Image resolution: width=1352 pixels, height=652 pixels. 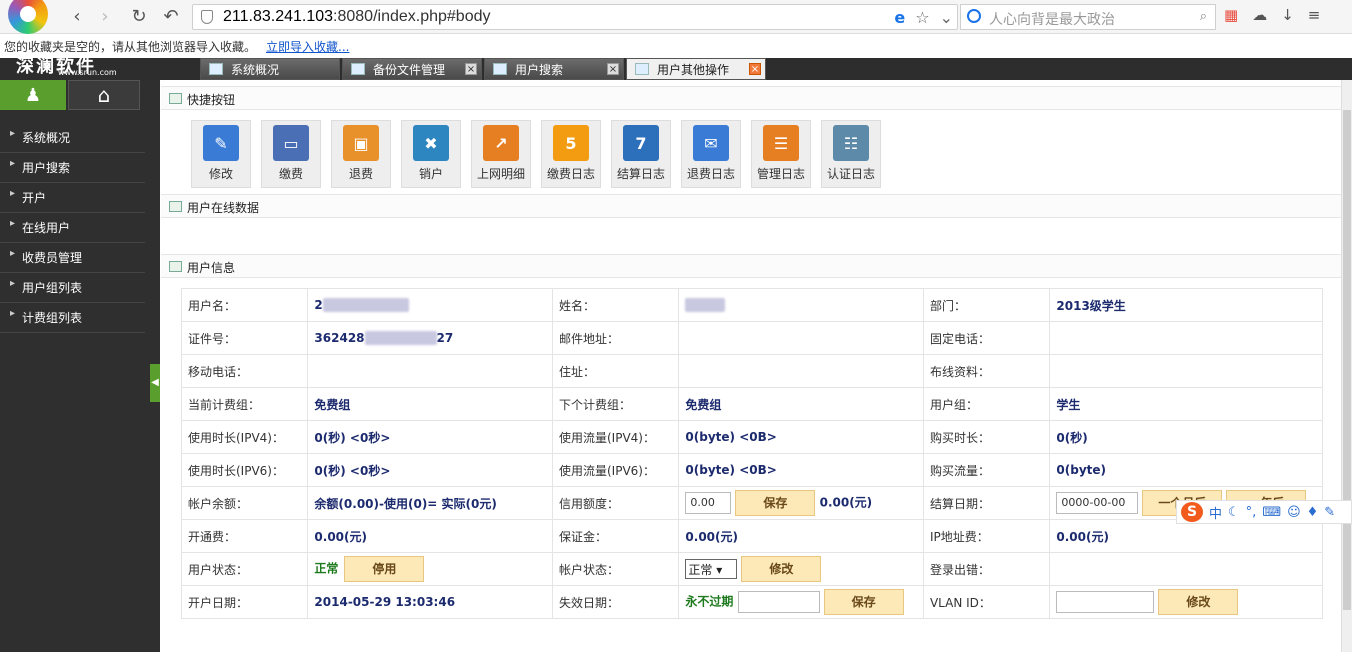 What do you see at coordinates (1314, 15) in the screenshot?
I see `menu-icon: ≡` at bounding box center [1314, 15].